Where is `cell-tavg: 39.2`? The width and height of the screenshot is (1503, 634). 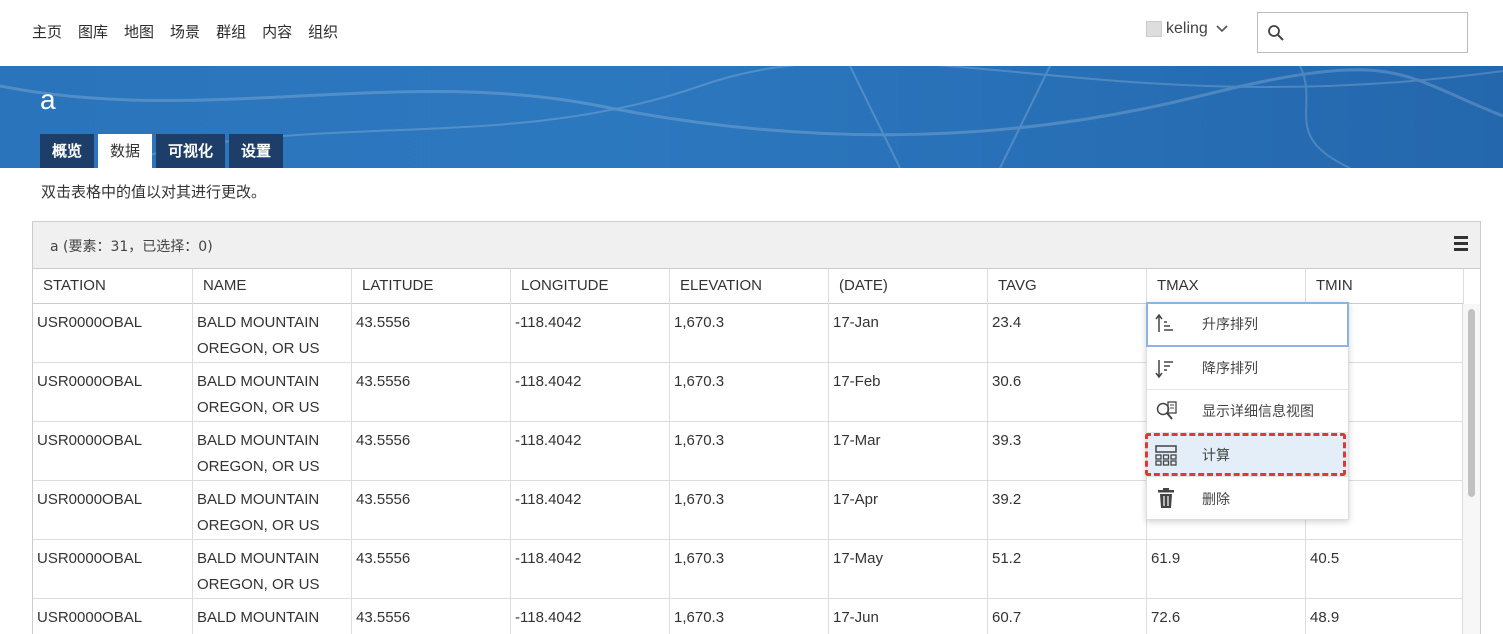
cell-tavg: 39.2 is located at coordinates (1067, 510).